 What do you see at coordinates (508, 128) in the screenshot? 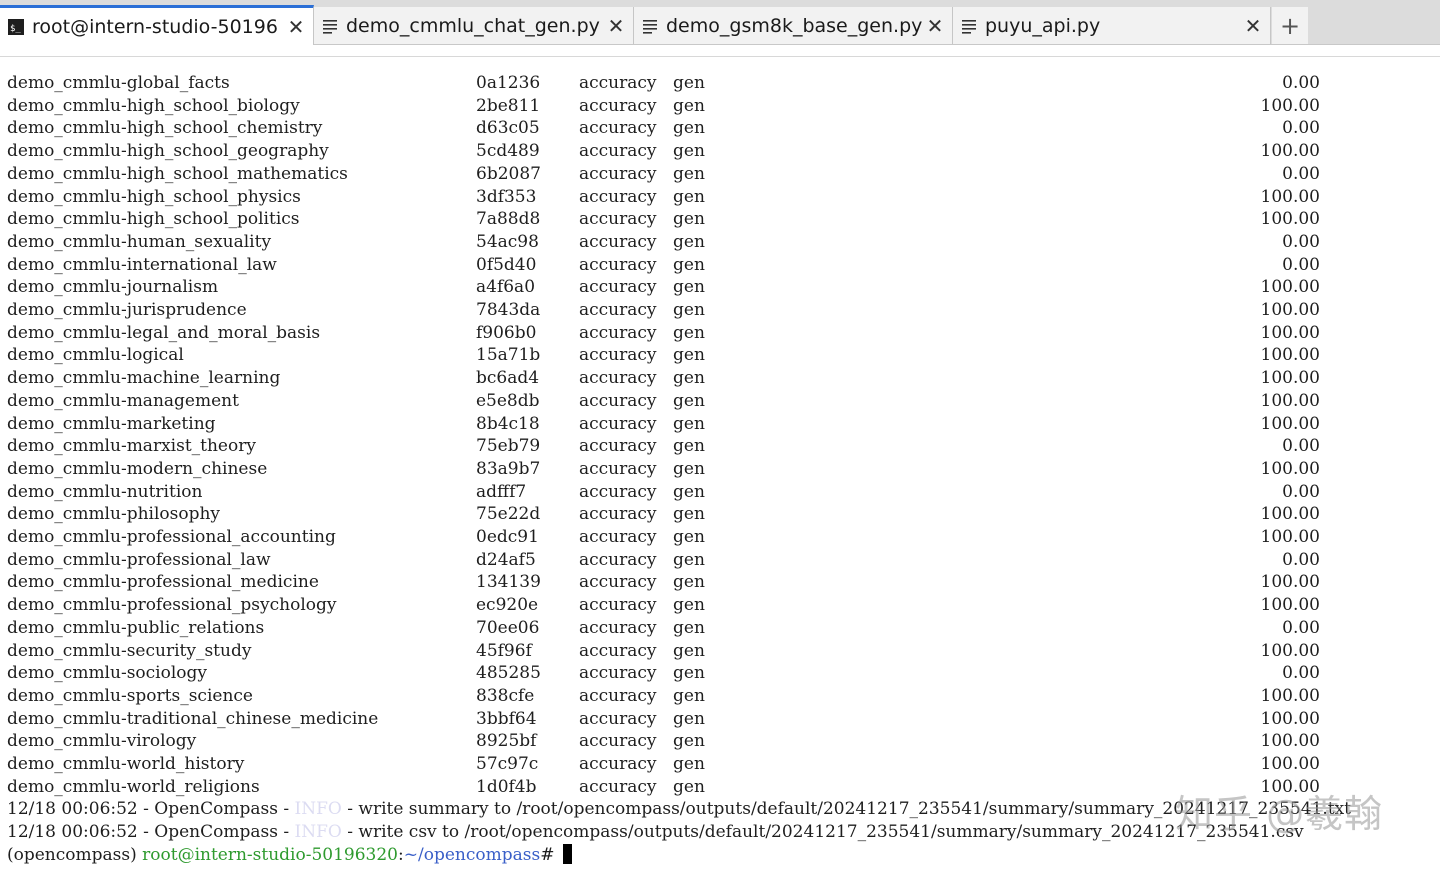
I see `dataset-version: d63c05` at bounding box center [508, 128].